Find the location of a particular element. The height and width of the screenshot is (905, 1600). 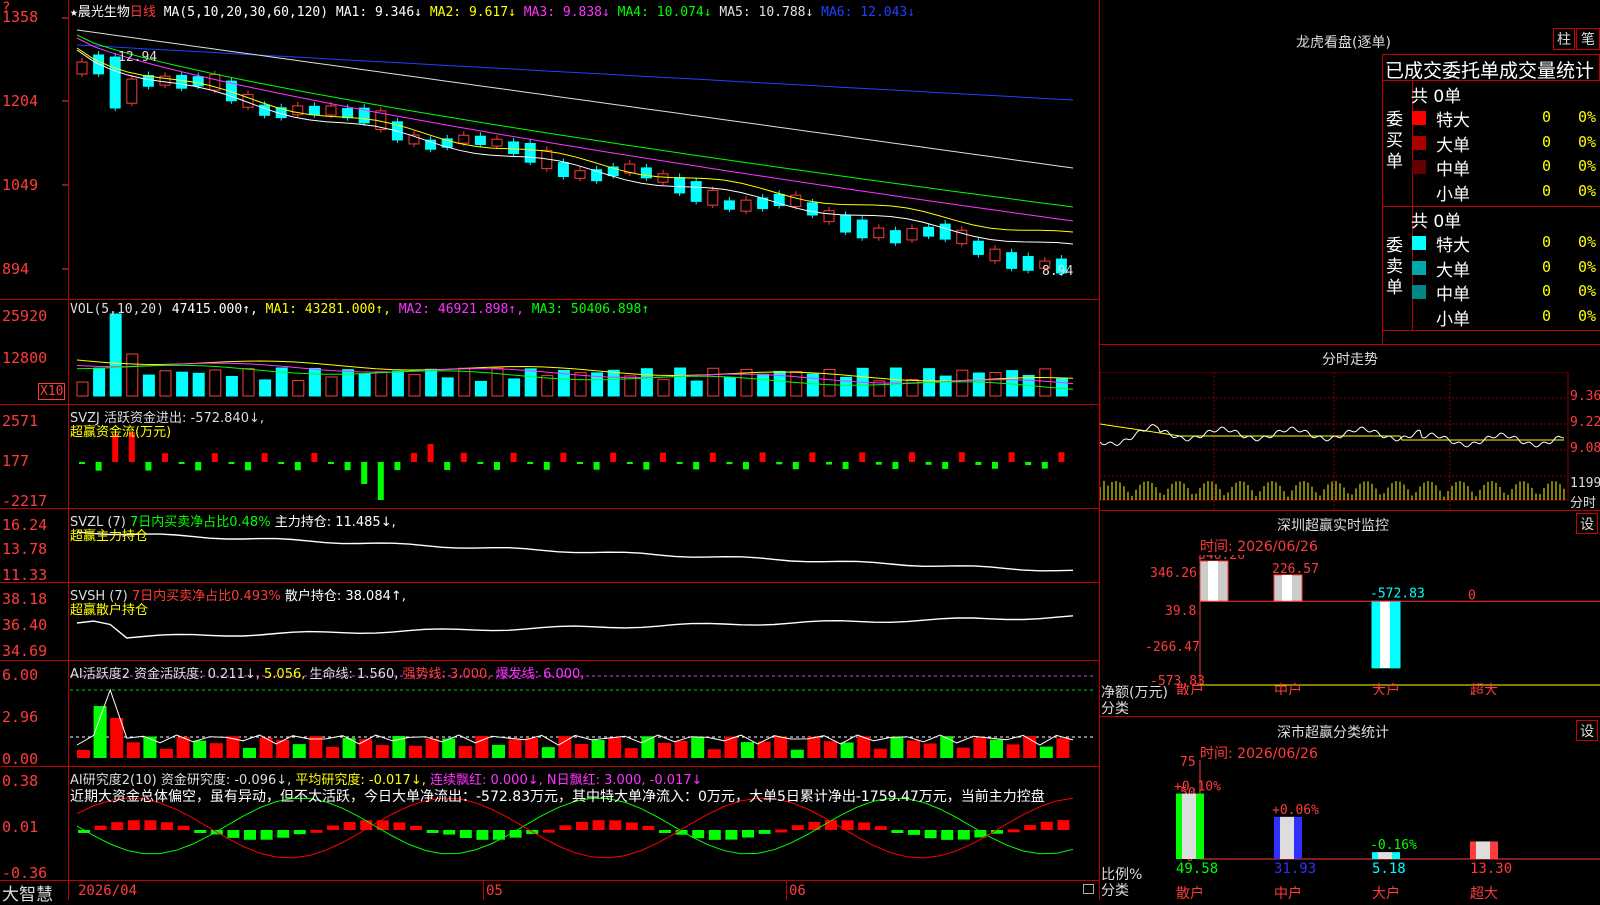

ma3-value: MA3: 9.838↓ is located at coordinates (566, 12).